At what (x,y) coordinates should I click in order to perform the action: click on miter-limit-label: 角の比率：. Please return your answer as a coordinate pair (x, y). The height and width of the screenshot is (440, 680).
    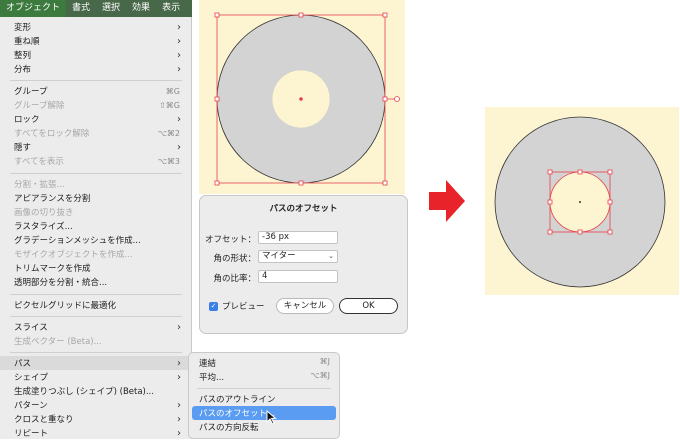
    Looking at the image, I should click on (234, 279).